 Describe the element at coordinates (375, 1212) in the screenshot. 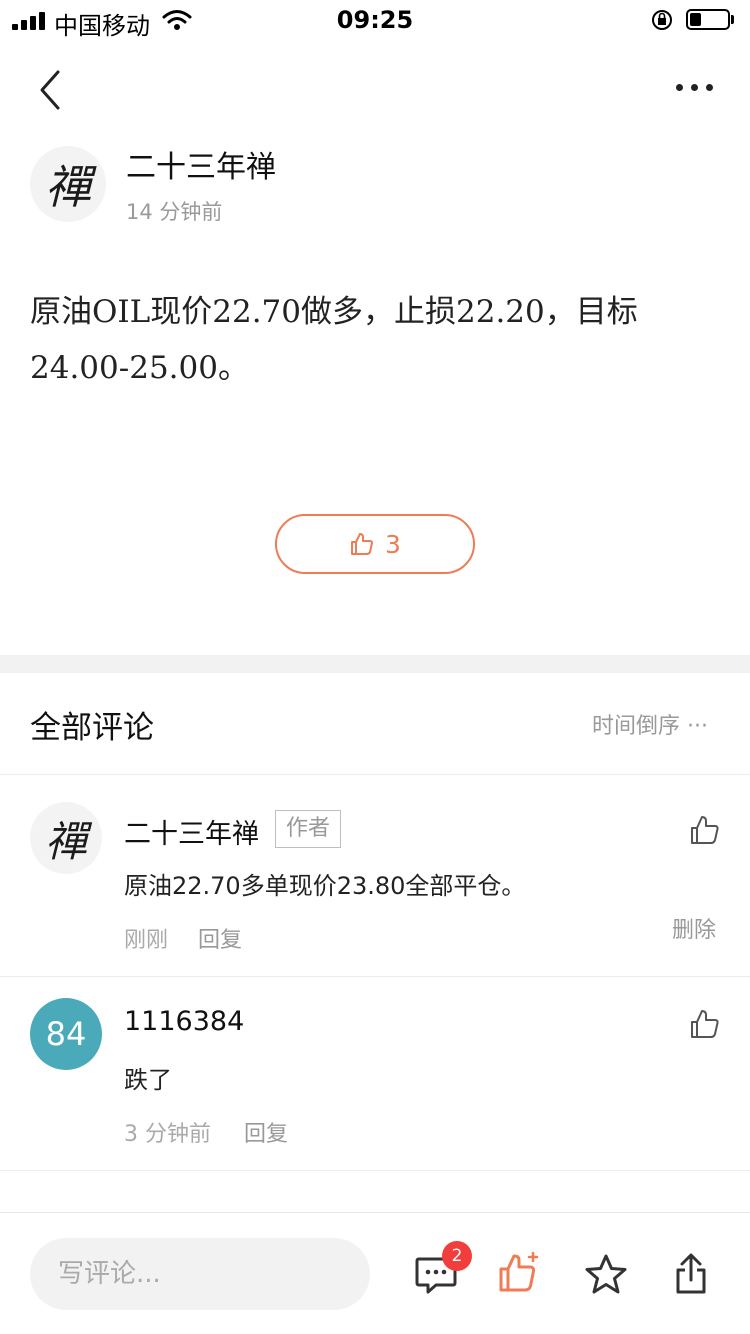

I see `bottom-bar-divider` at that location.